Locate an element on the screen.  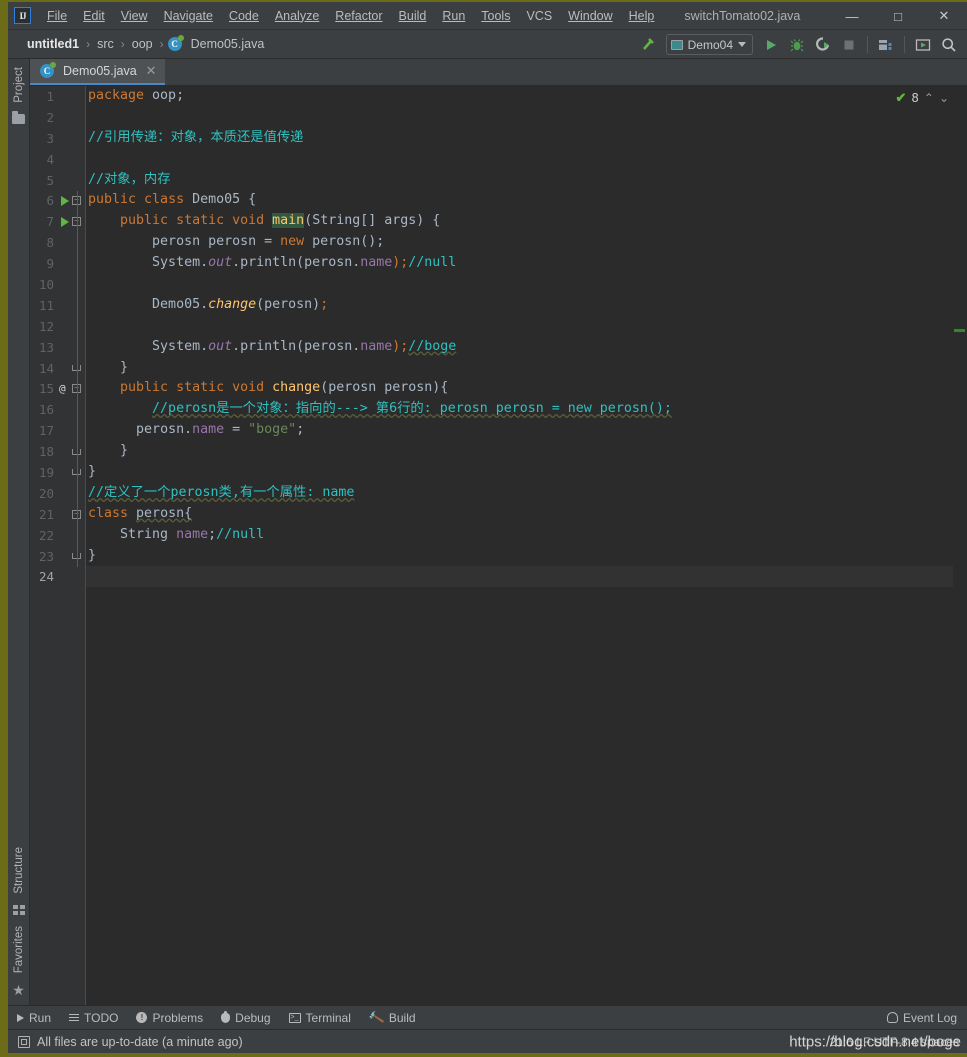
search-everywhere-icon is located at coordinates (949, 45).